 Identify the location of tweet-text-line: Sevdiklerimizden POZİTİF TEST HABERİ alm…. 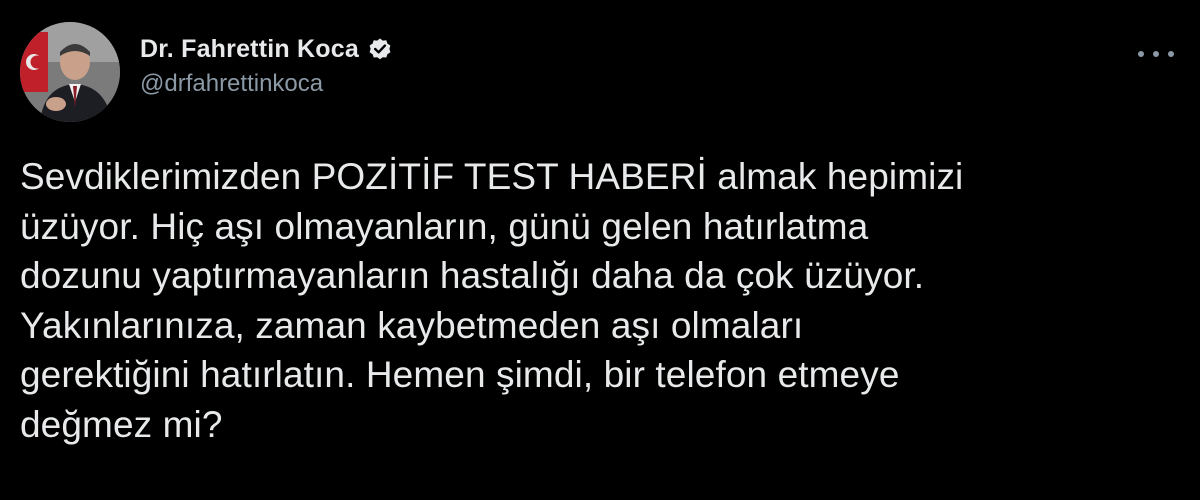
(492, 176).